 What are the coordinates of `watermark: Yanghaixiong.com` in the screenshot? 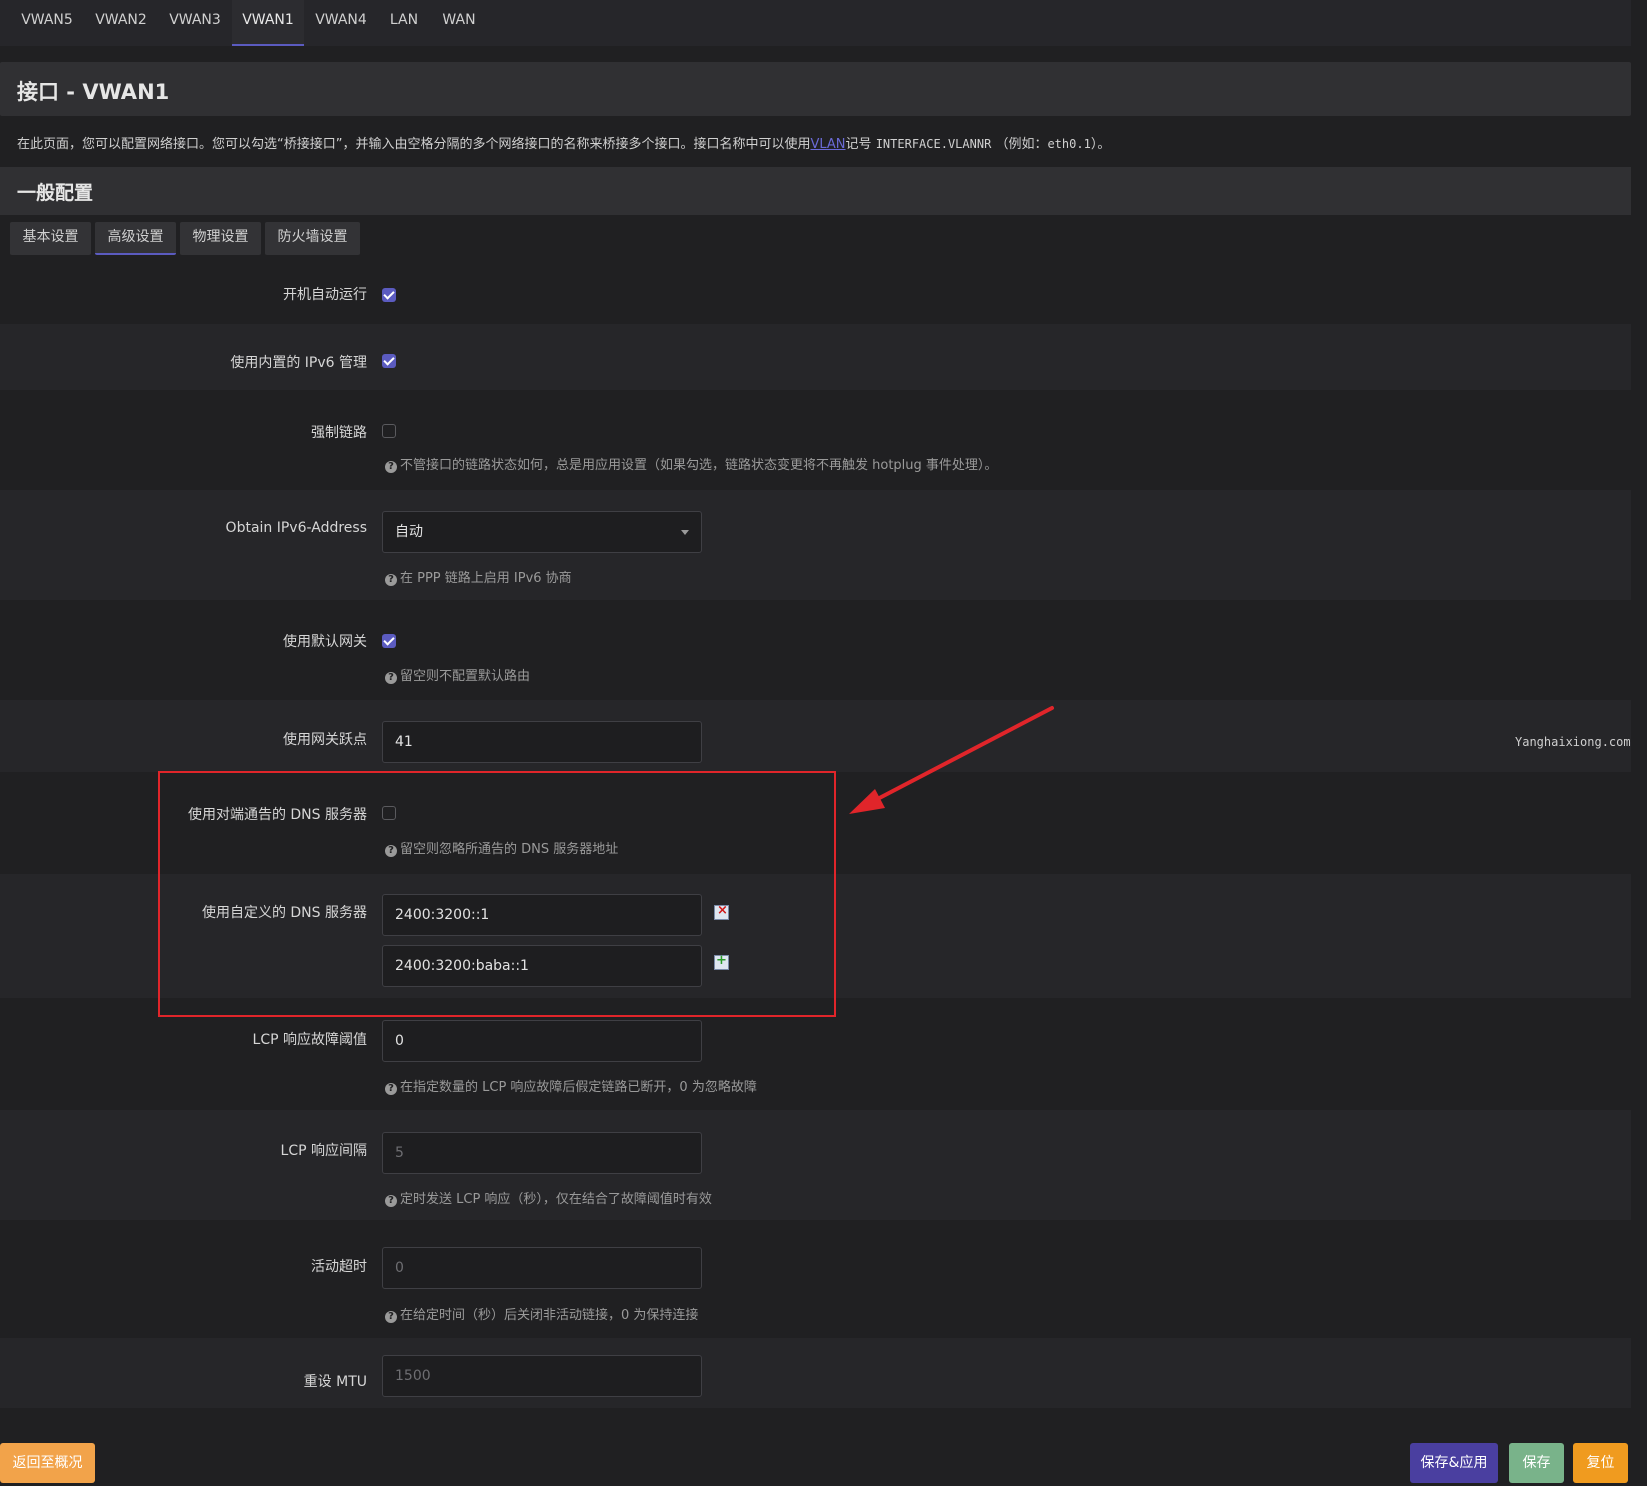 It's located at (1573, 742).